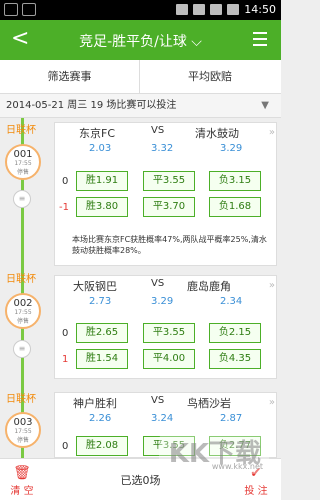  Describe the element at coordinates (100, 418) in the screenshot. I see `odds-win: 2.26` at that location.